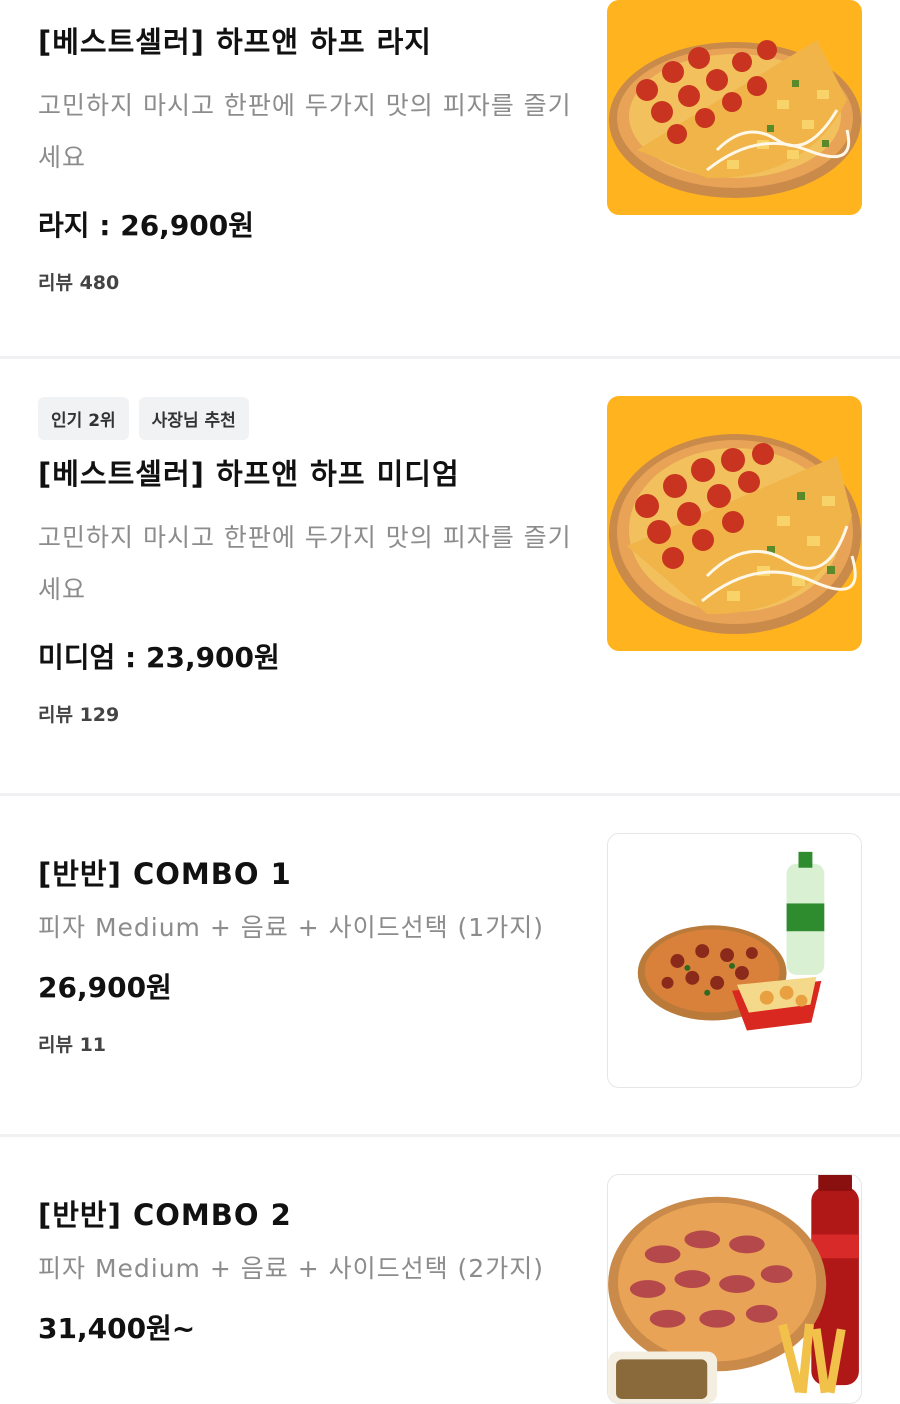 The height and width of the screenshot is (1404, 900). Describe the element at coordinates (146, 225) in the screenshot. I see `menu-item-price: 라지 : 26,900원` at that location.